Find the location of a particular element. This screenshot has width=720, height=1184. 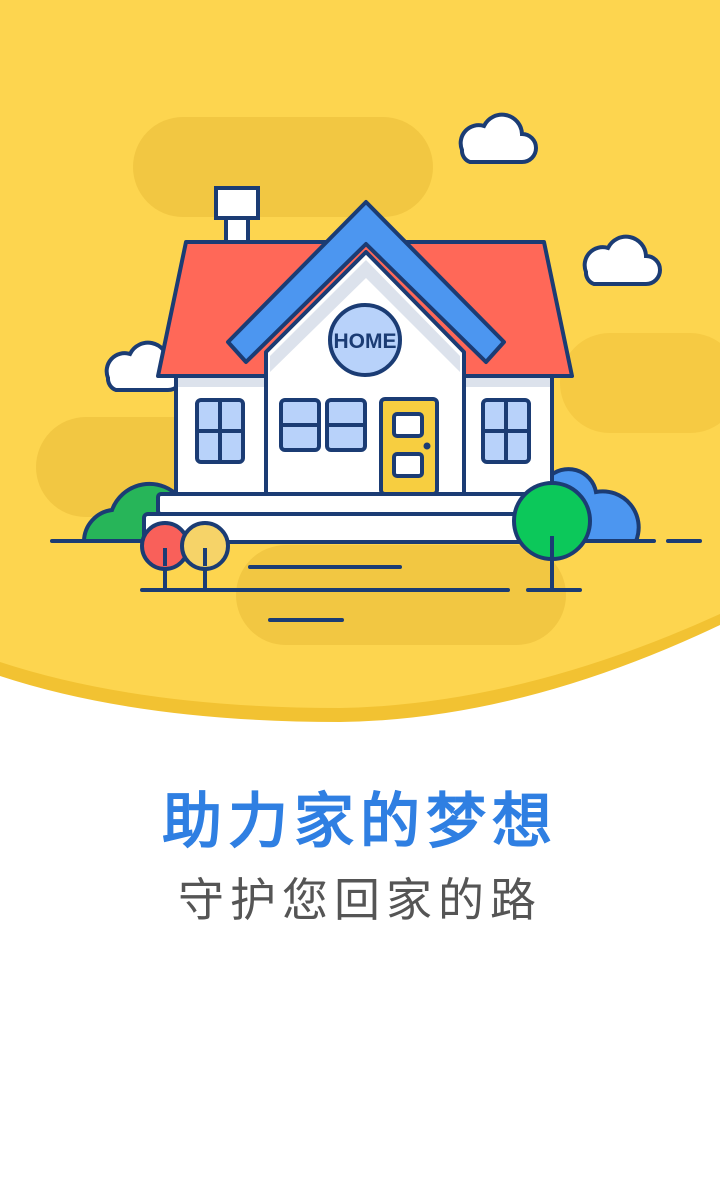

slogan-subtitle: 守护您回家的路 is located at coordinates (360, 900).